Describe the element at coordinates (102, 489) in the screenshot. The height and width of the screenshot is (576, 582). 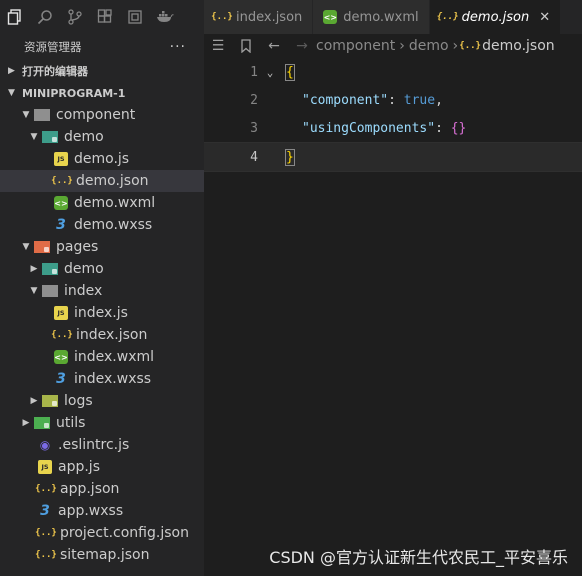
I see `tree-file: {..} app.json` at that location.